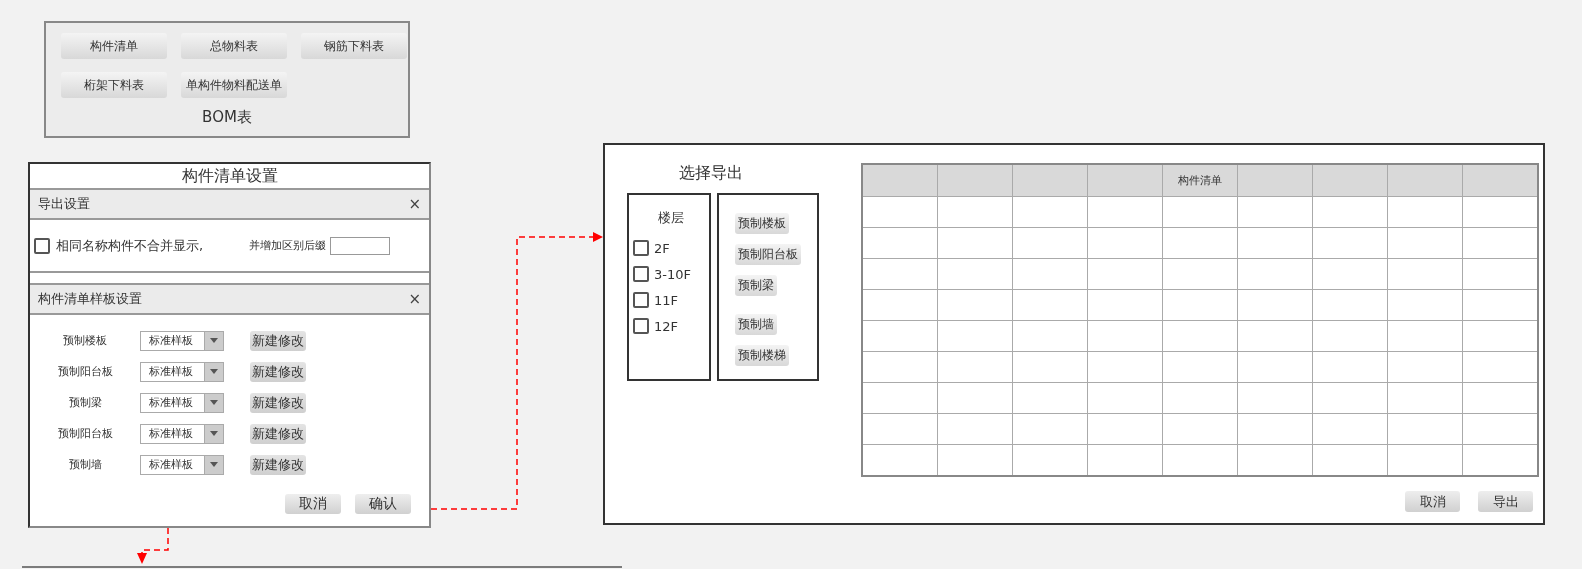 The height and width of the screenshot is (569, 1582). Describe the element at coordinates (85, 464) in the screenshot. I see `row-label: 预制墙` at that location.